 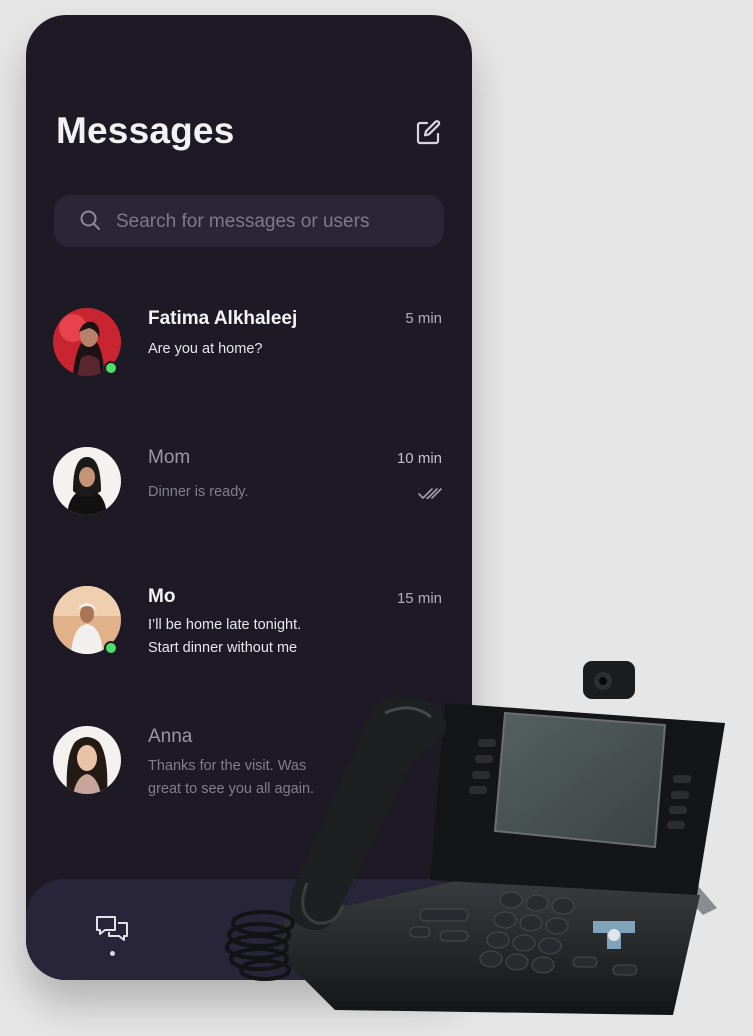 I want to click on contact-name: Anna, so click(x=170, y=736).